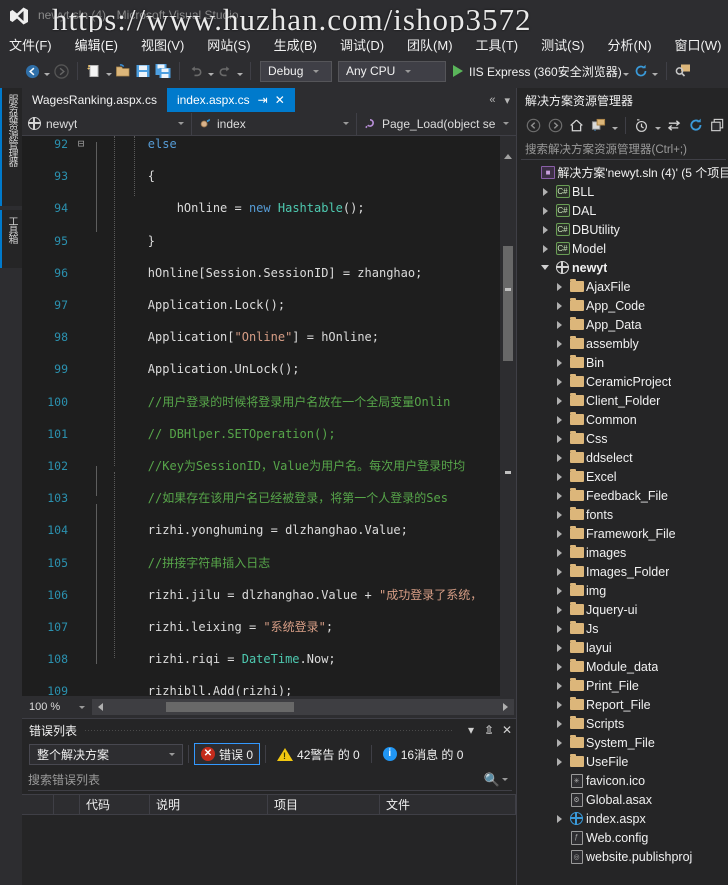  I want to click on code-line: 101 // DBHlper.SETOperation();, so click(269, 434).